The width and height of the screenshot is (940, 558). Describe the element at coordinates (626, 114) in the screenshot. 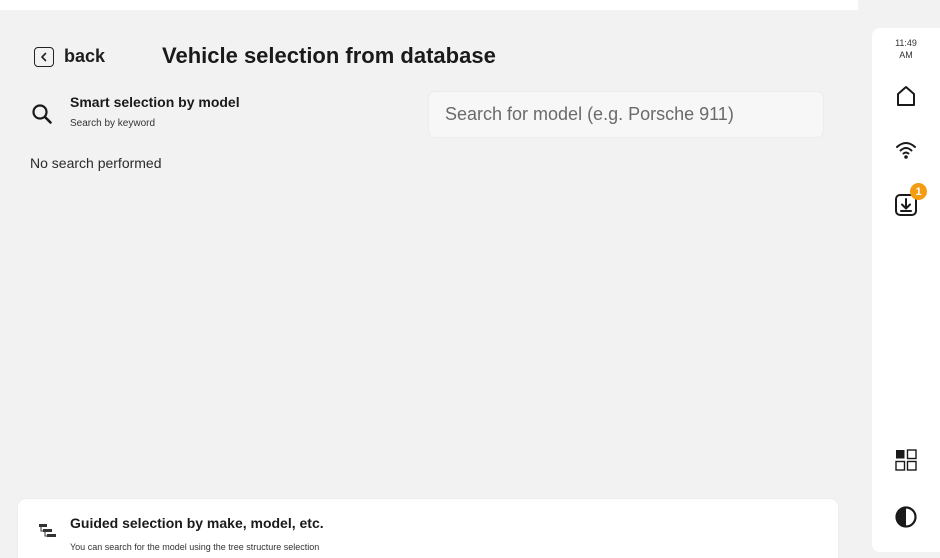

I see `model-search-input` at that location.